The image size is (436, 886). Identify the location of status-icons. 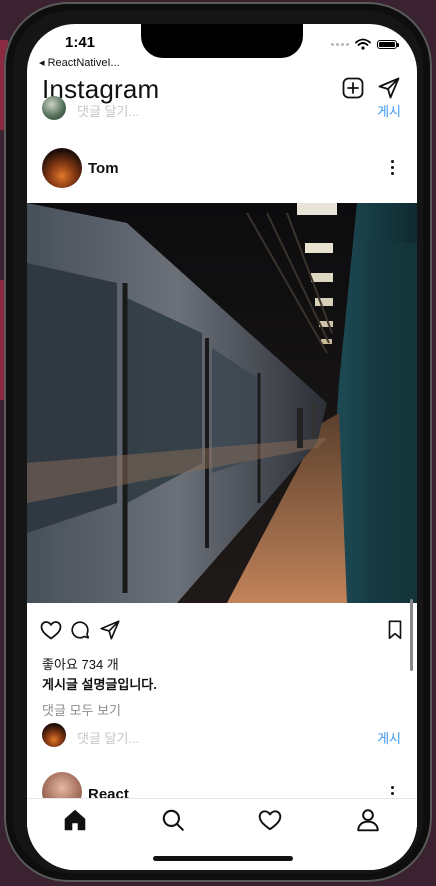
(365, 44).